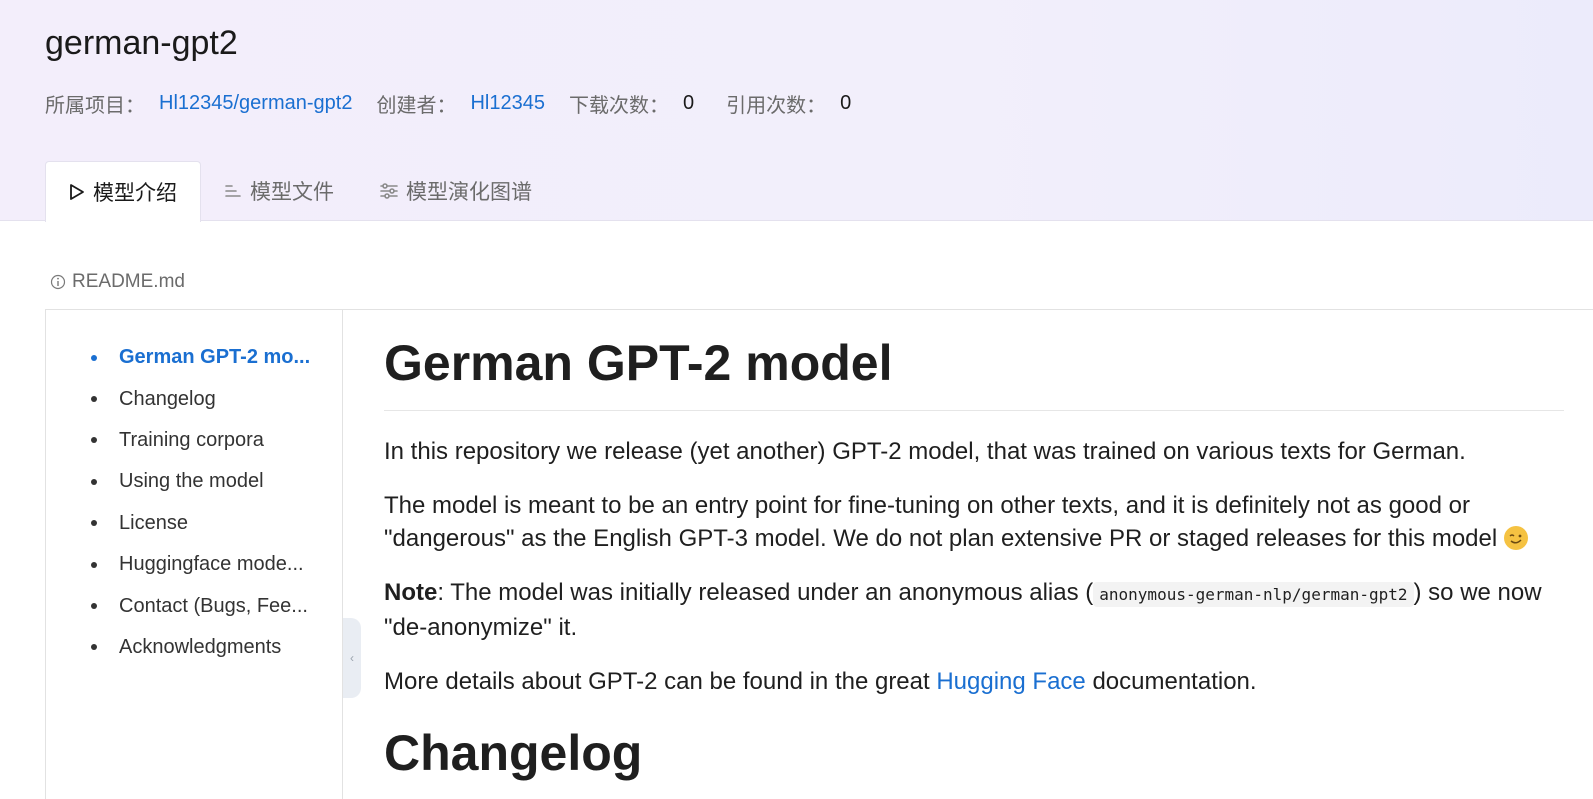 This screenshot has width=1593, height=799. Describe the element at coordinates (191, 481) in the screenshot. I see `toc-item-label: Using the model` at that location.